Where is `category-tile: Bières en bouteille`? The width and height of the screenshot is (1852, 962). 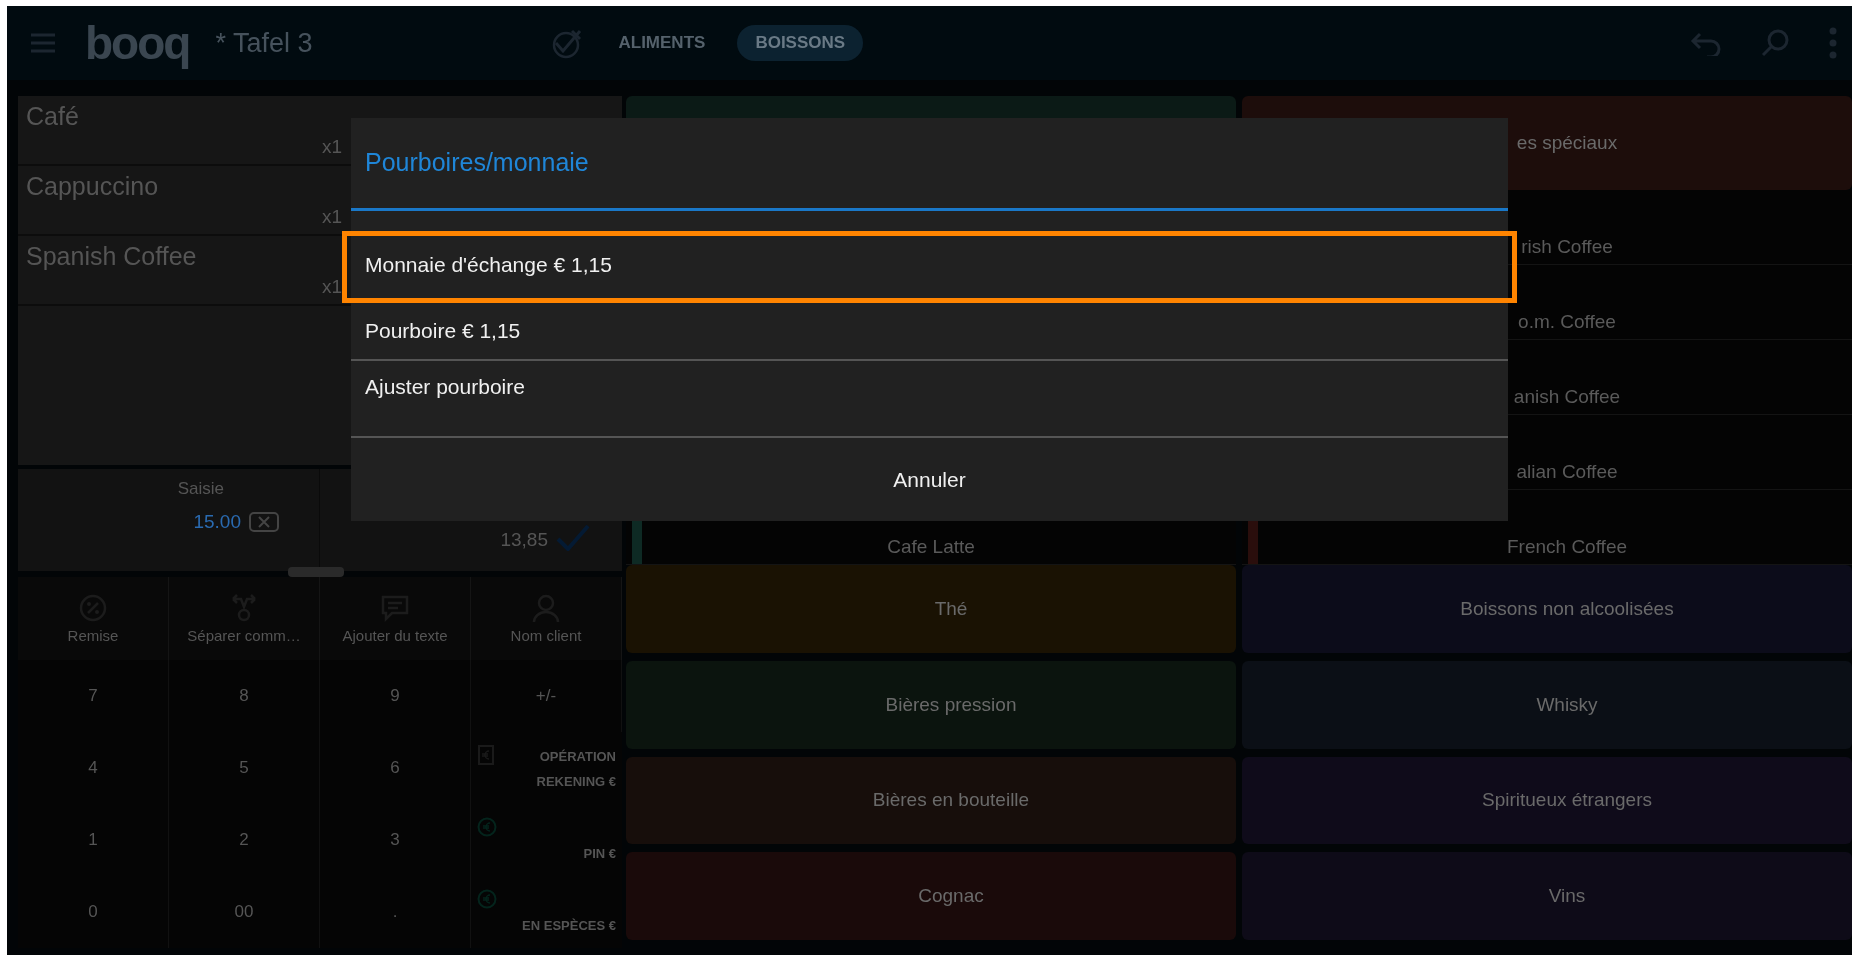
category-tile: Bières en bouteille is located at coordinates (931, 800).